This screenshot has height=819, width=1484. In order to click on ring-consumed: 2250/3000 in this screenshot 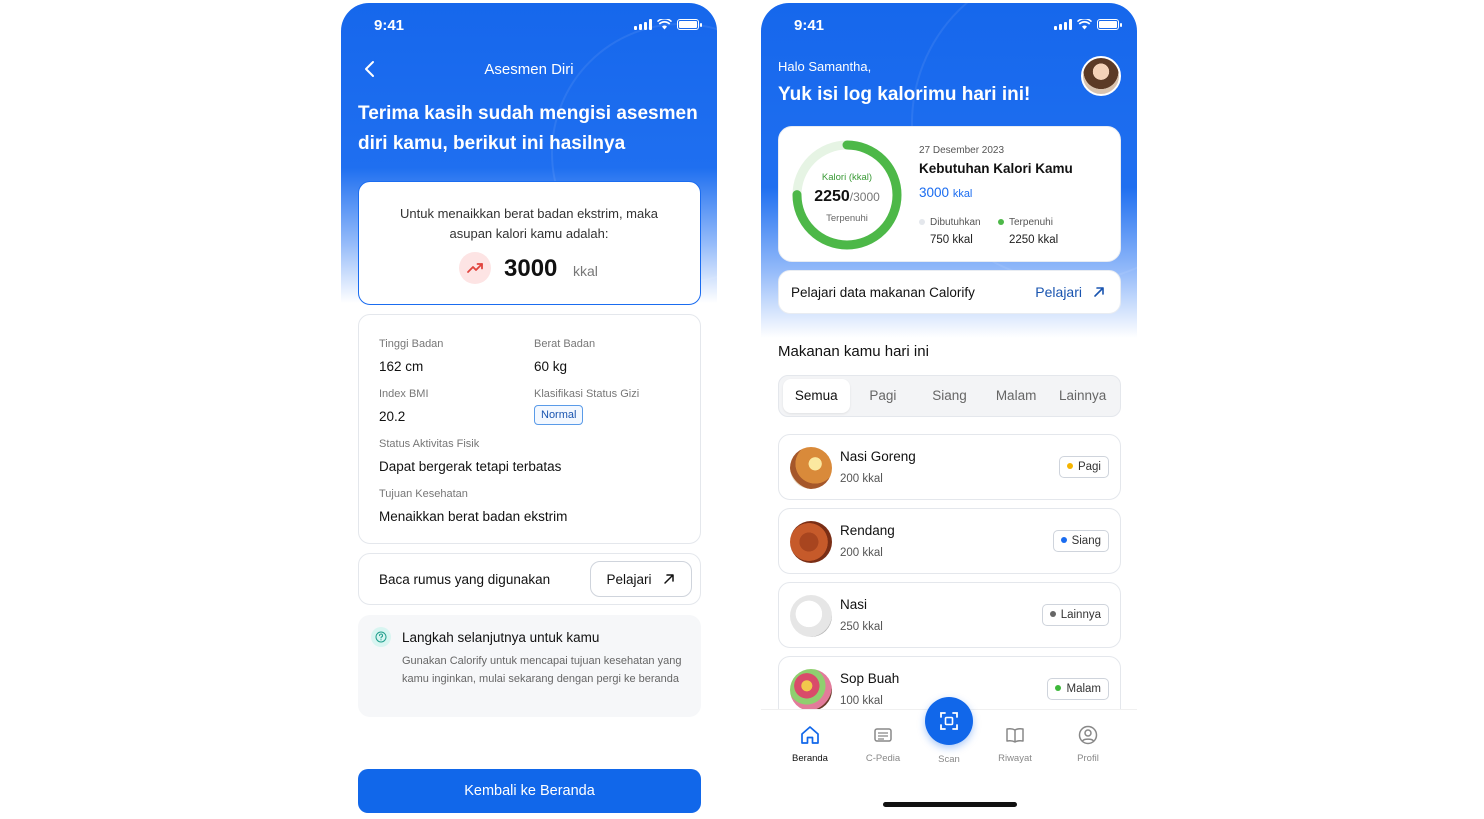, I will do `click(847, 197)`.